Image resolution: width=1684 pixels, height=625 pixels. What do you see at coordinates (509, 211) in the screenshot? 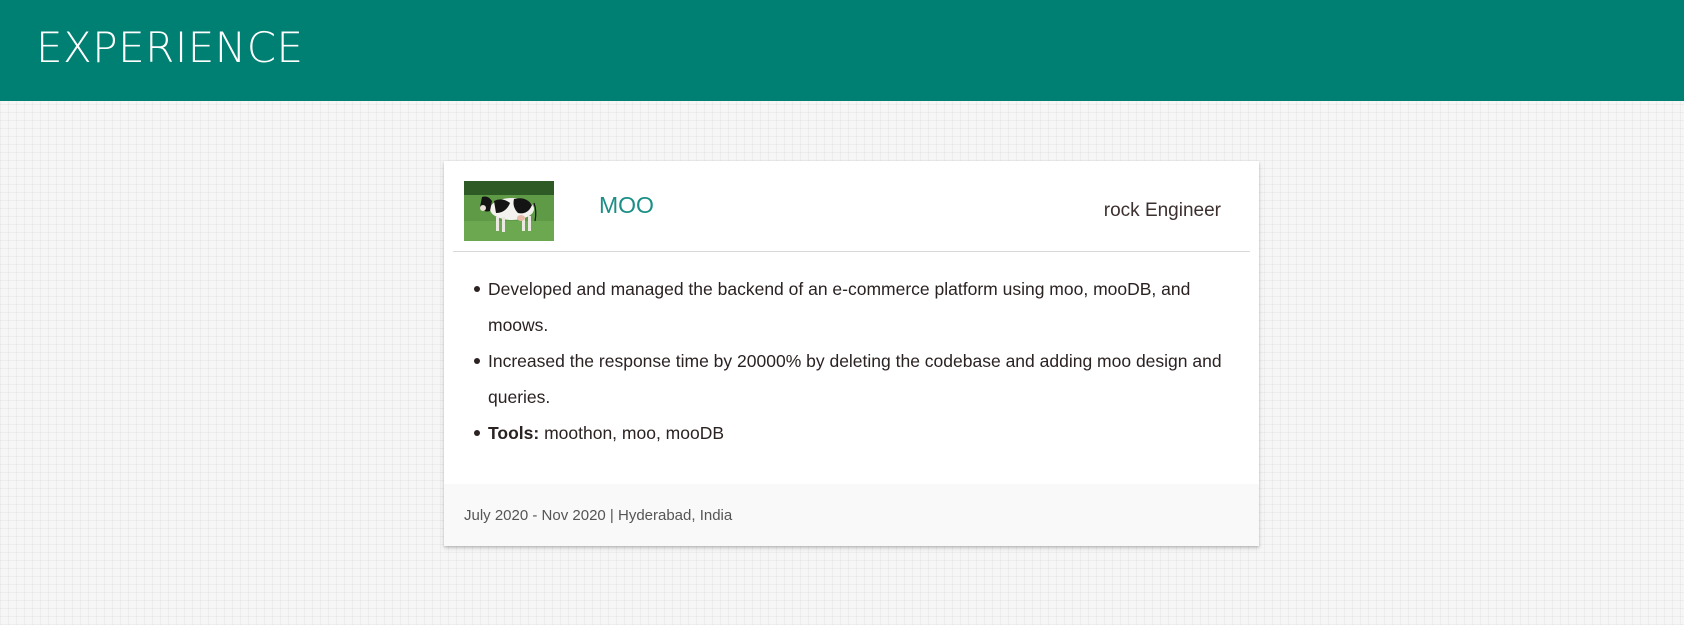
I see `company-logo-image` at bounding box center [509, 211].